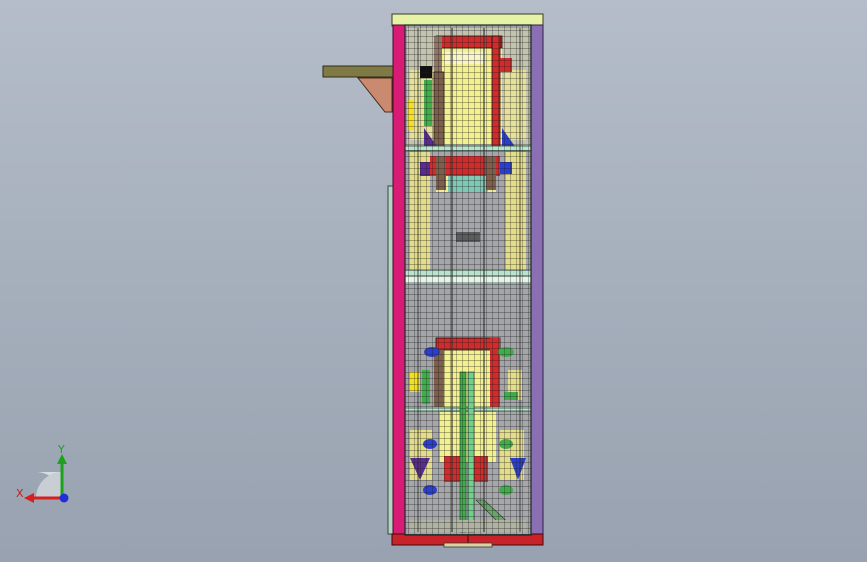  Describe the element at coordinates (46, 478) in the screenshot. I see `axis-triad` at that location.